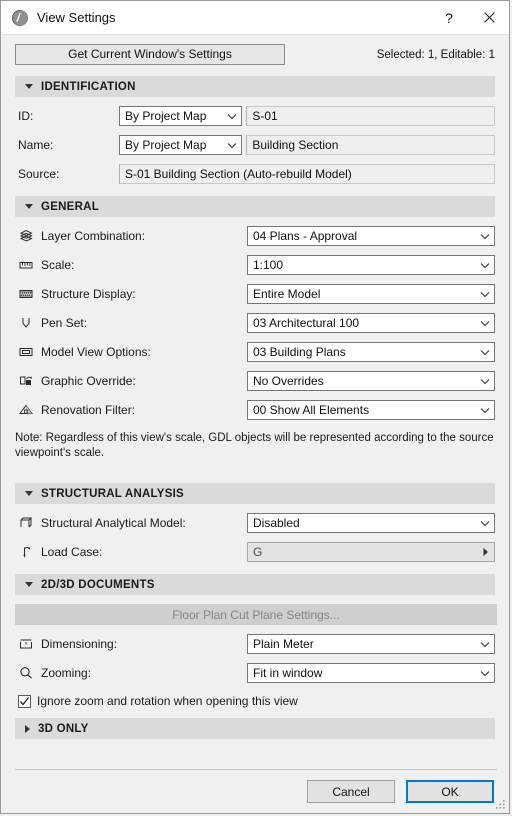 This screenshot has width=512, height=816. I want to click on magnifier-icon, so click(26, 673).